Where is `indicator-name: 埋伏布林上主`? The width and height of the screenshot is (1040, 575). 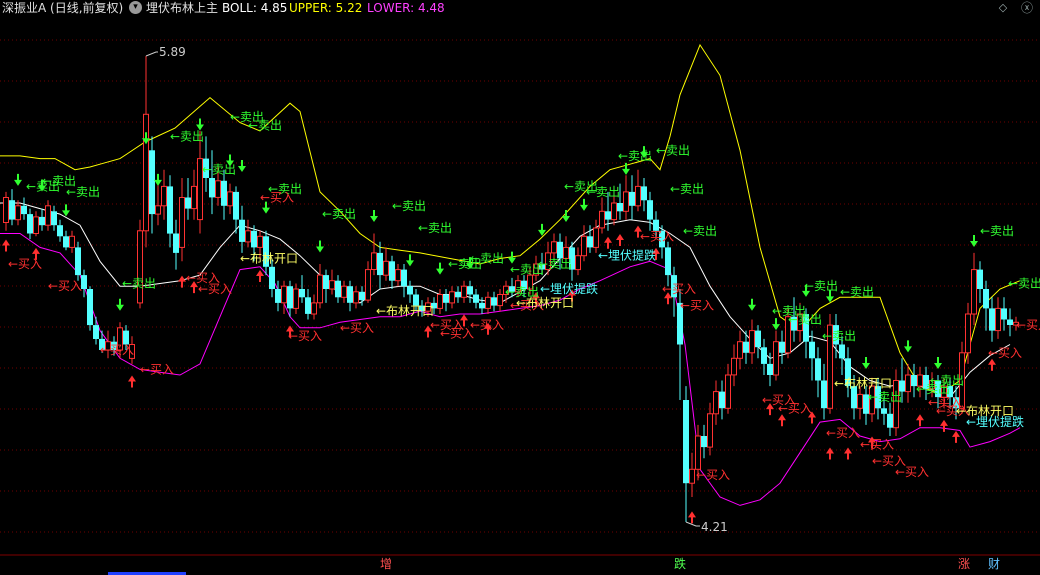
indicator-name: 埋伏布林上主 is located at coordinates (182, 8).